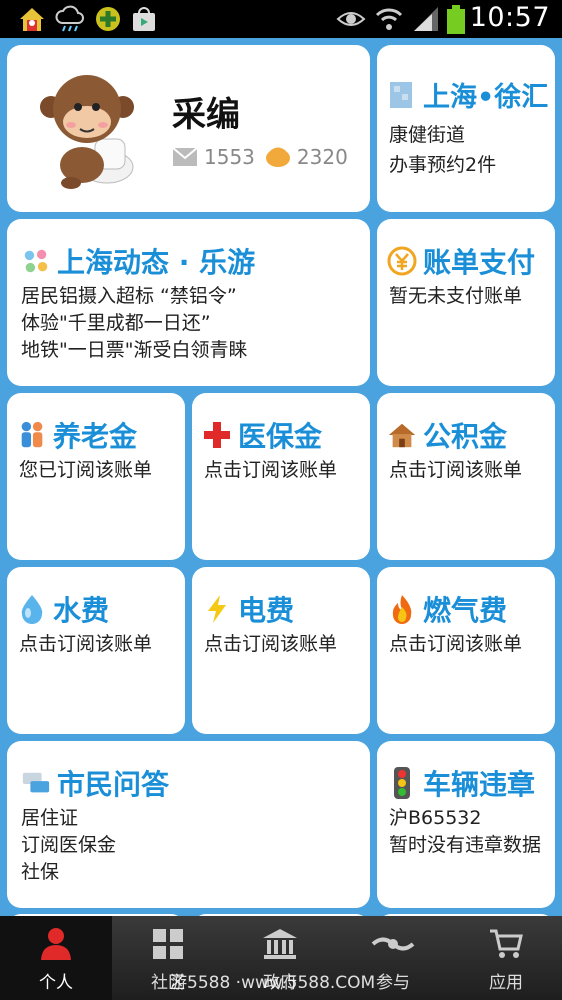  I want to click on qa-item: 订阅医保金, so click(68, 845).